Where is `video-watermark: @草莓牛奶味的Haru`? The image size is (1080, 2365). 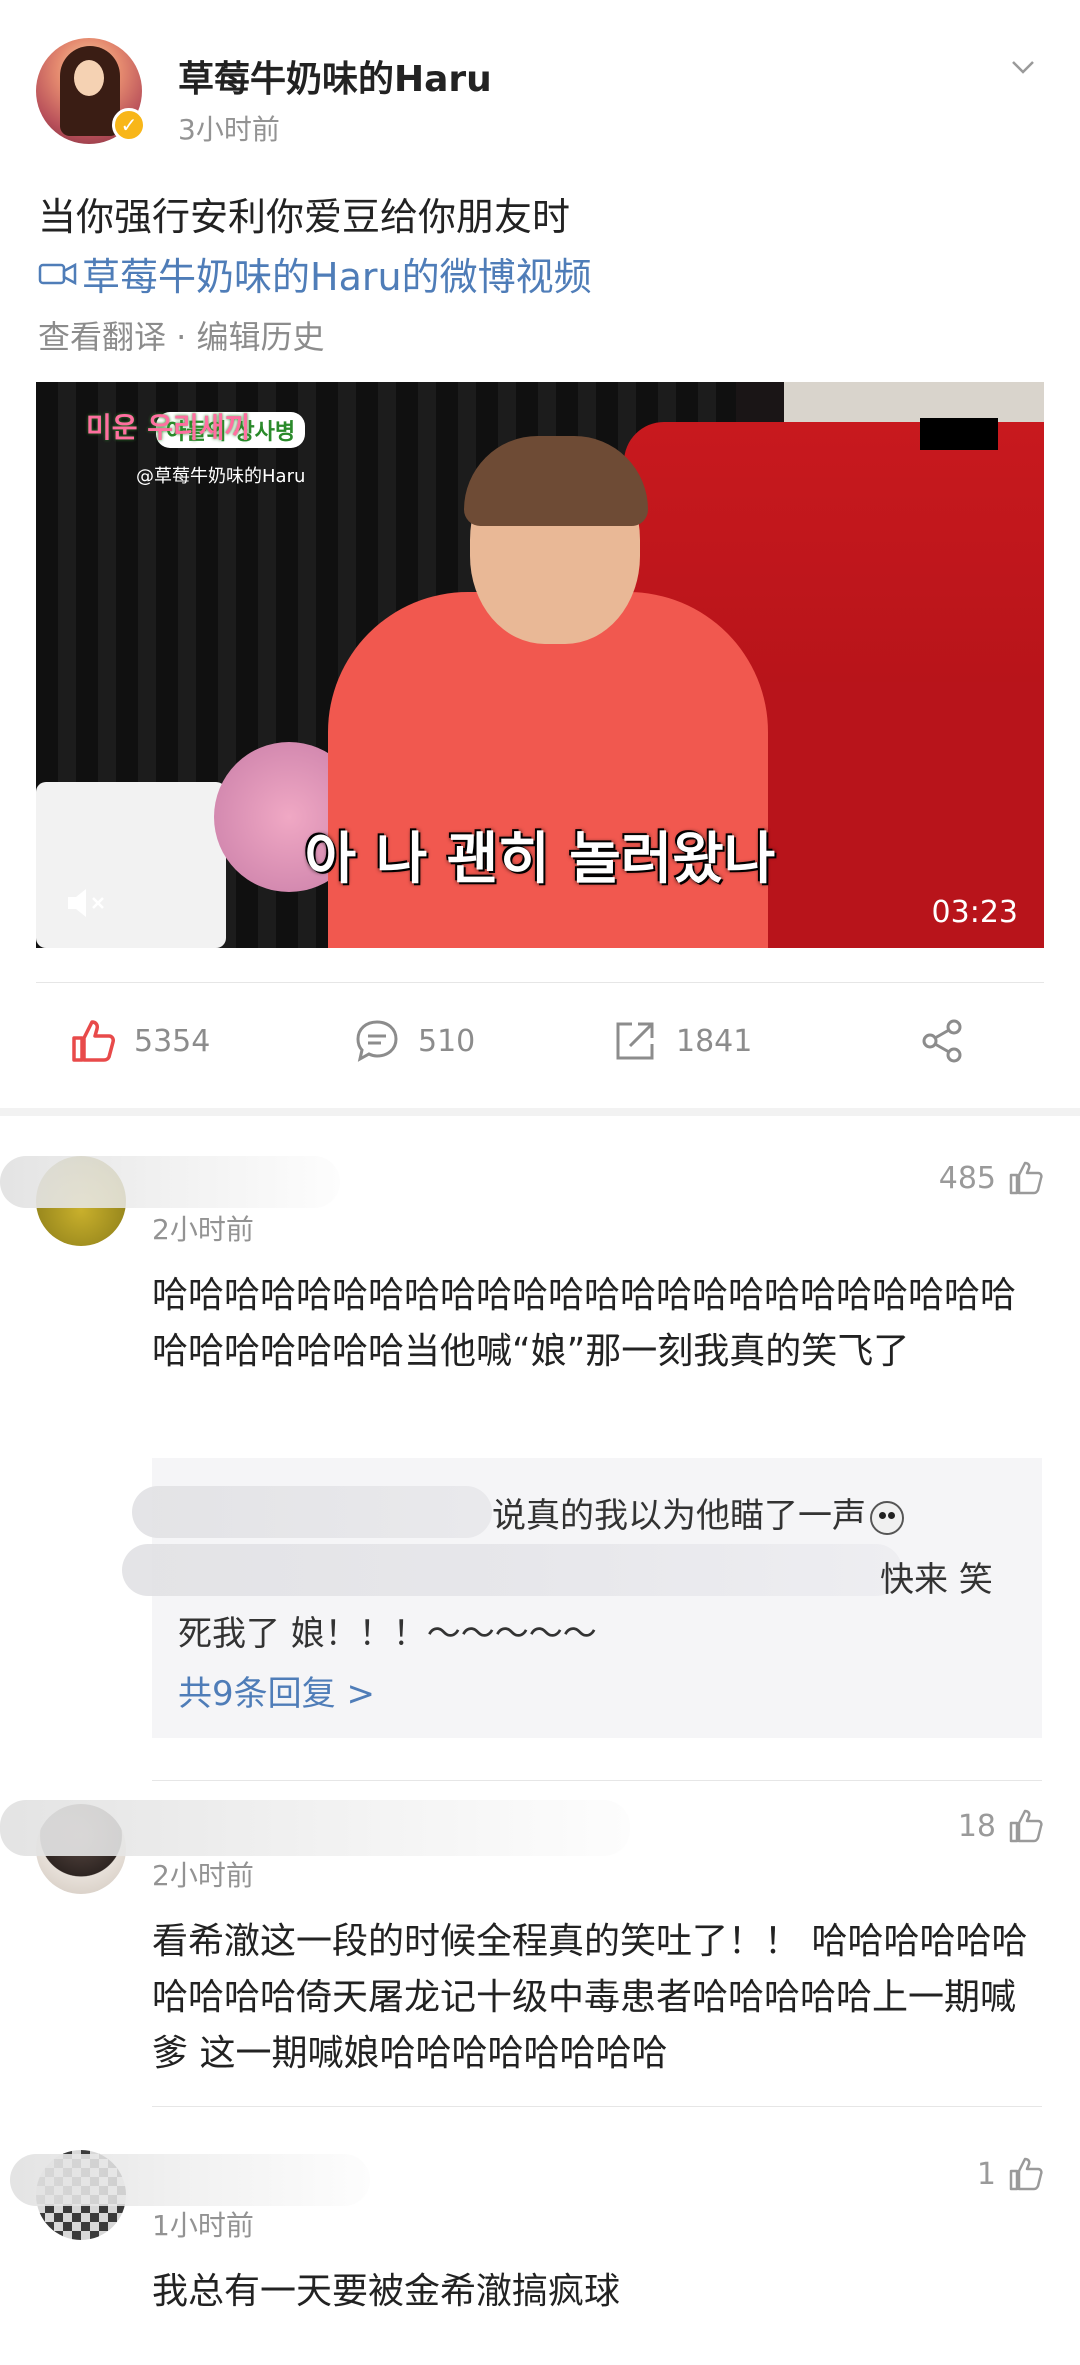 video-watermark: @草莓牛奶味的Haru is located at coordinates (221, 476).